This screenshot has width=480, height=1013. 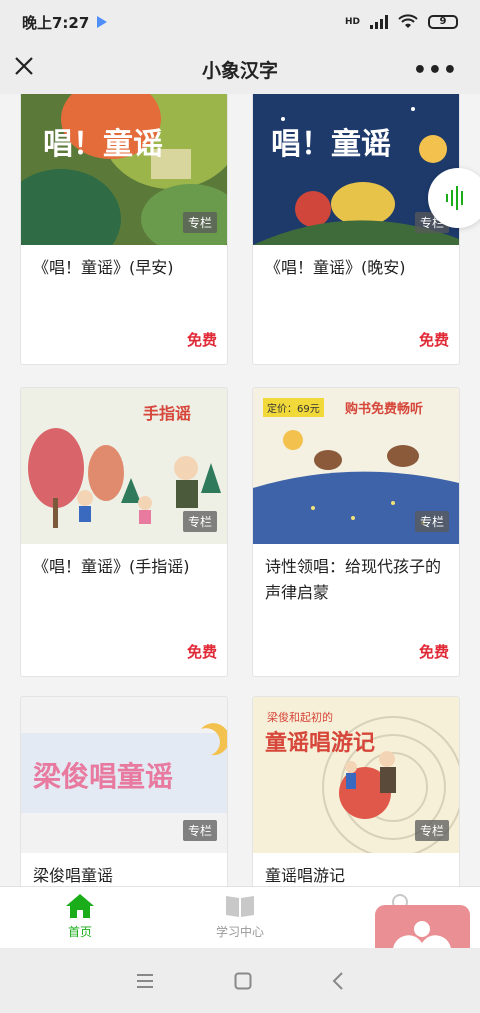 I want to click on close-icon, so click(x=24, y=66).